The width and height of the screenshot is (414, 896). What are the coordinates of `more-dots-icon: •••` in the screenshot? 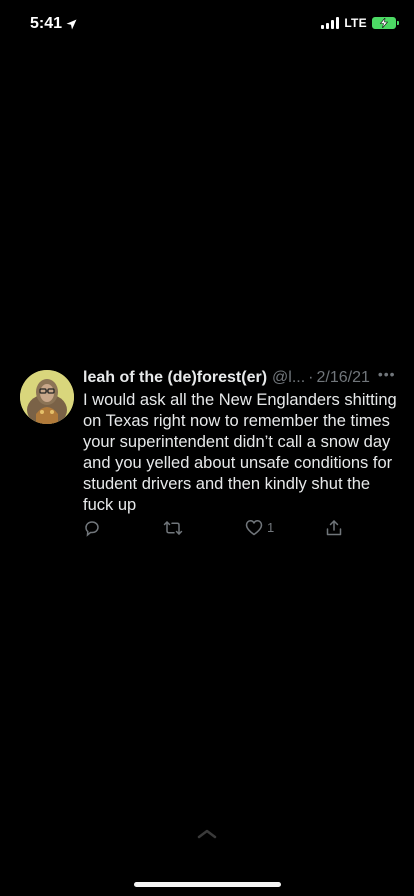 It's located at (387, 374).